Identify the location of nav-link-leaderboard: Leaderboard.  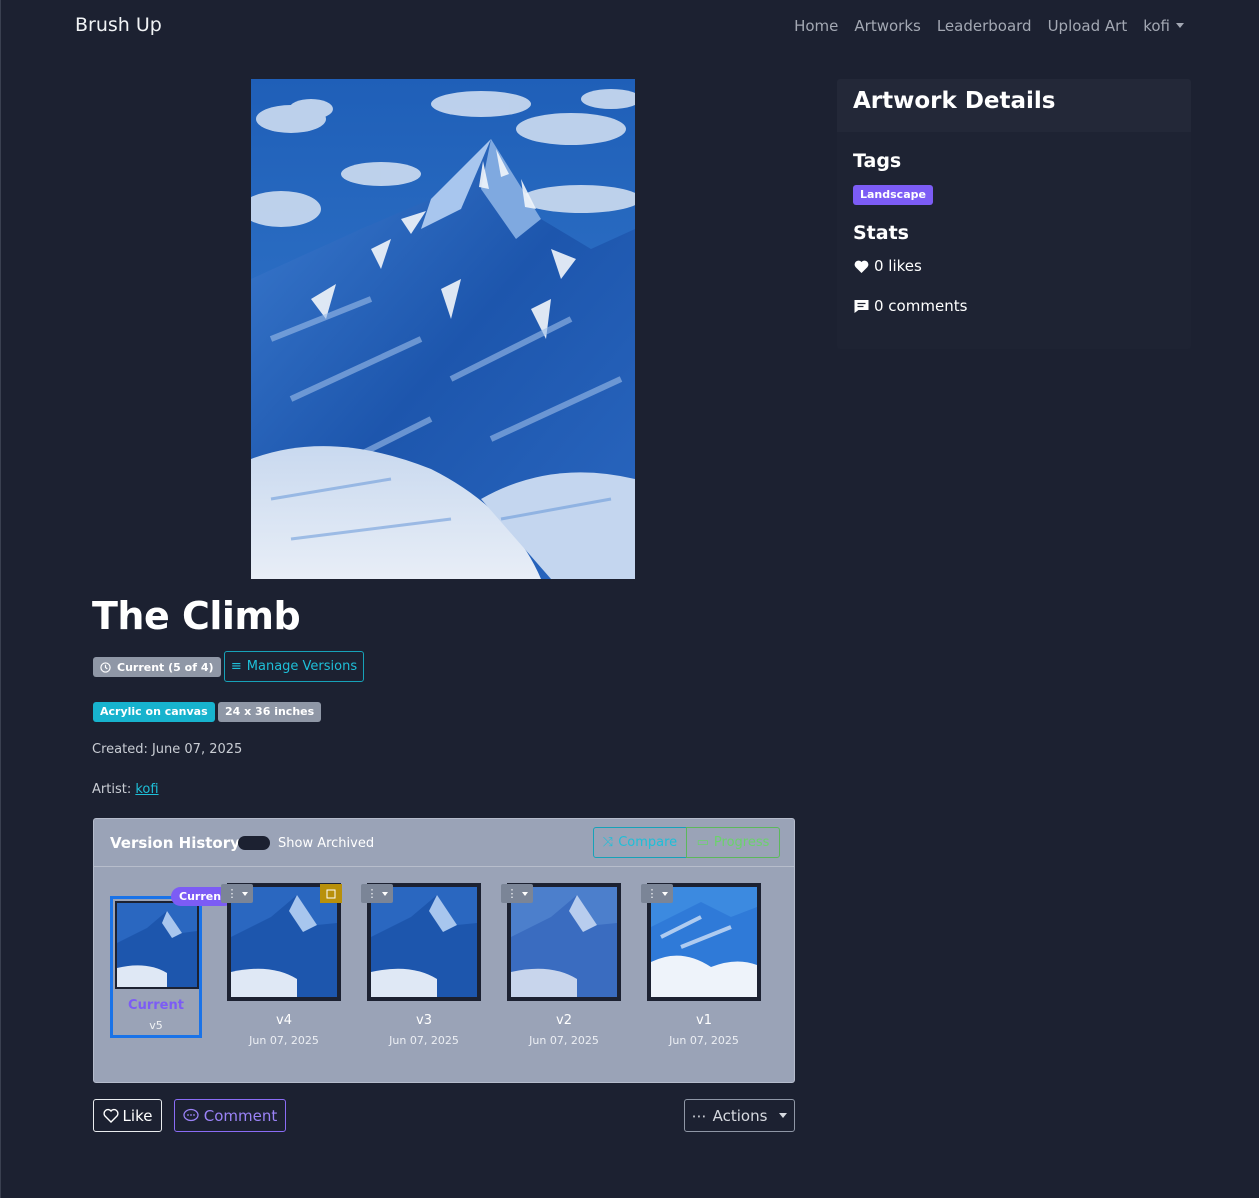
(984, 26).